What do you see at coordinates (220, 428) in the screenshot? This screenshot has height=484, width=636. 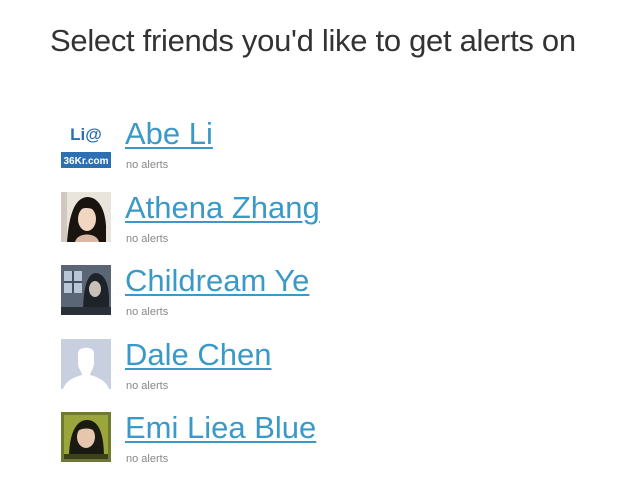 I see `friend-name-link: Emi Liea Blue` at bounding box center [220, 428].